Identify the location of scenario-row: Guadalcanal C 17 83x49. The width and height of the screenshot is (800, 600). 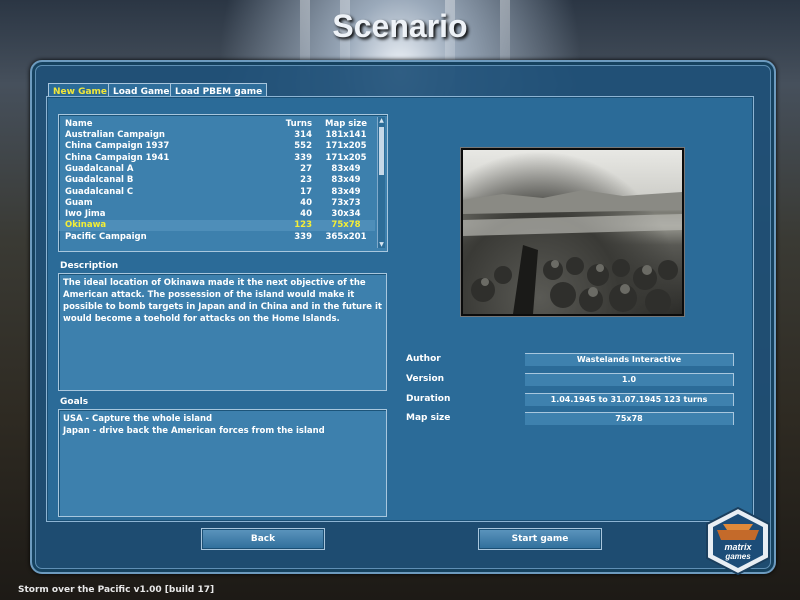
(217, 192).